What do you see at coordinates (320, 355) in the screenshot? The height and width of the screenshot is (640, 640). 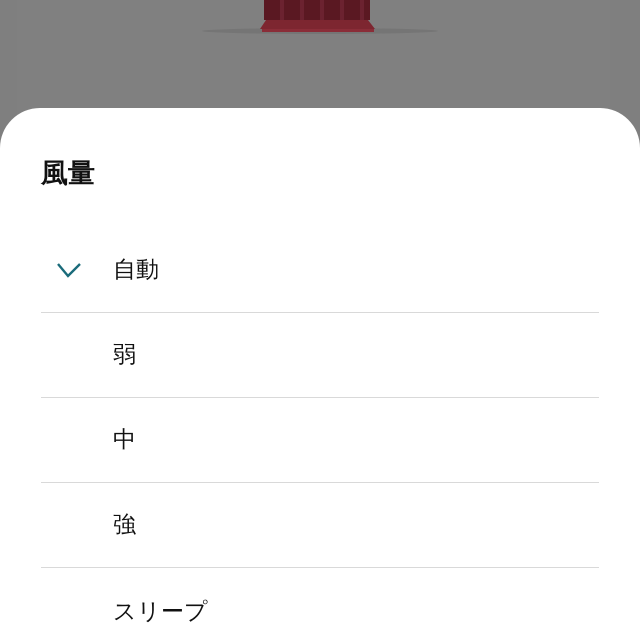 I see `option-row: 弱` at bounding box center [320, 355].